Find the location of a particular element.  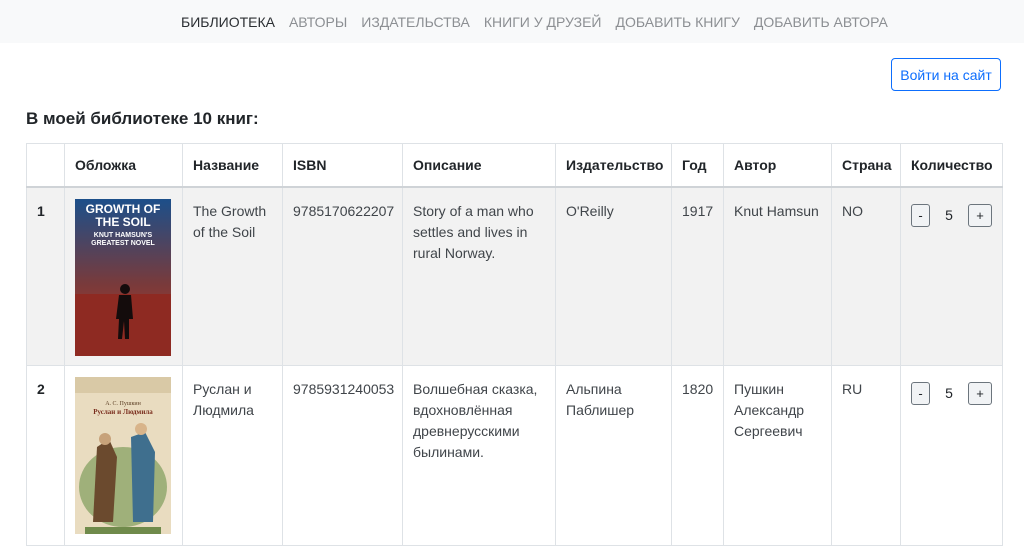

column-header-isbn: ISBN is located at coordinates (342, 165).